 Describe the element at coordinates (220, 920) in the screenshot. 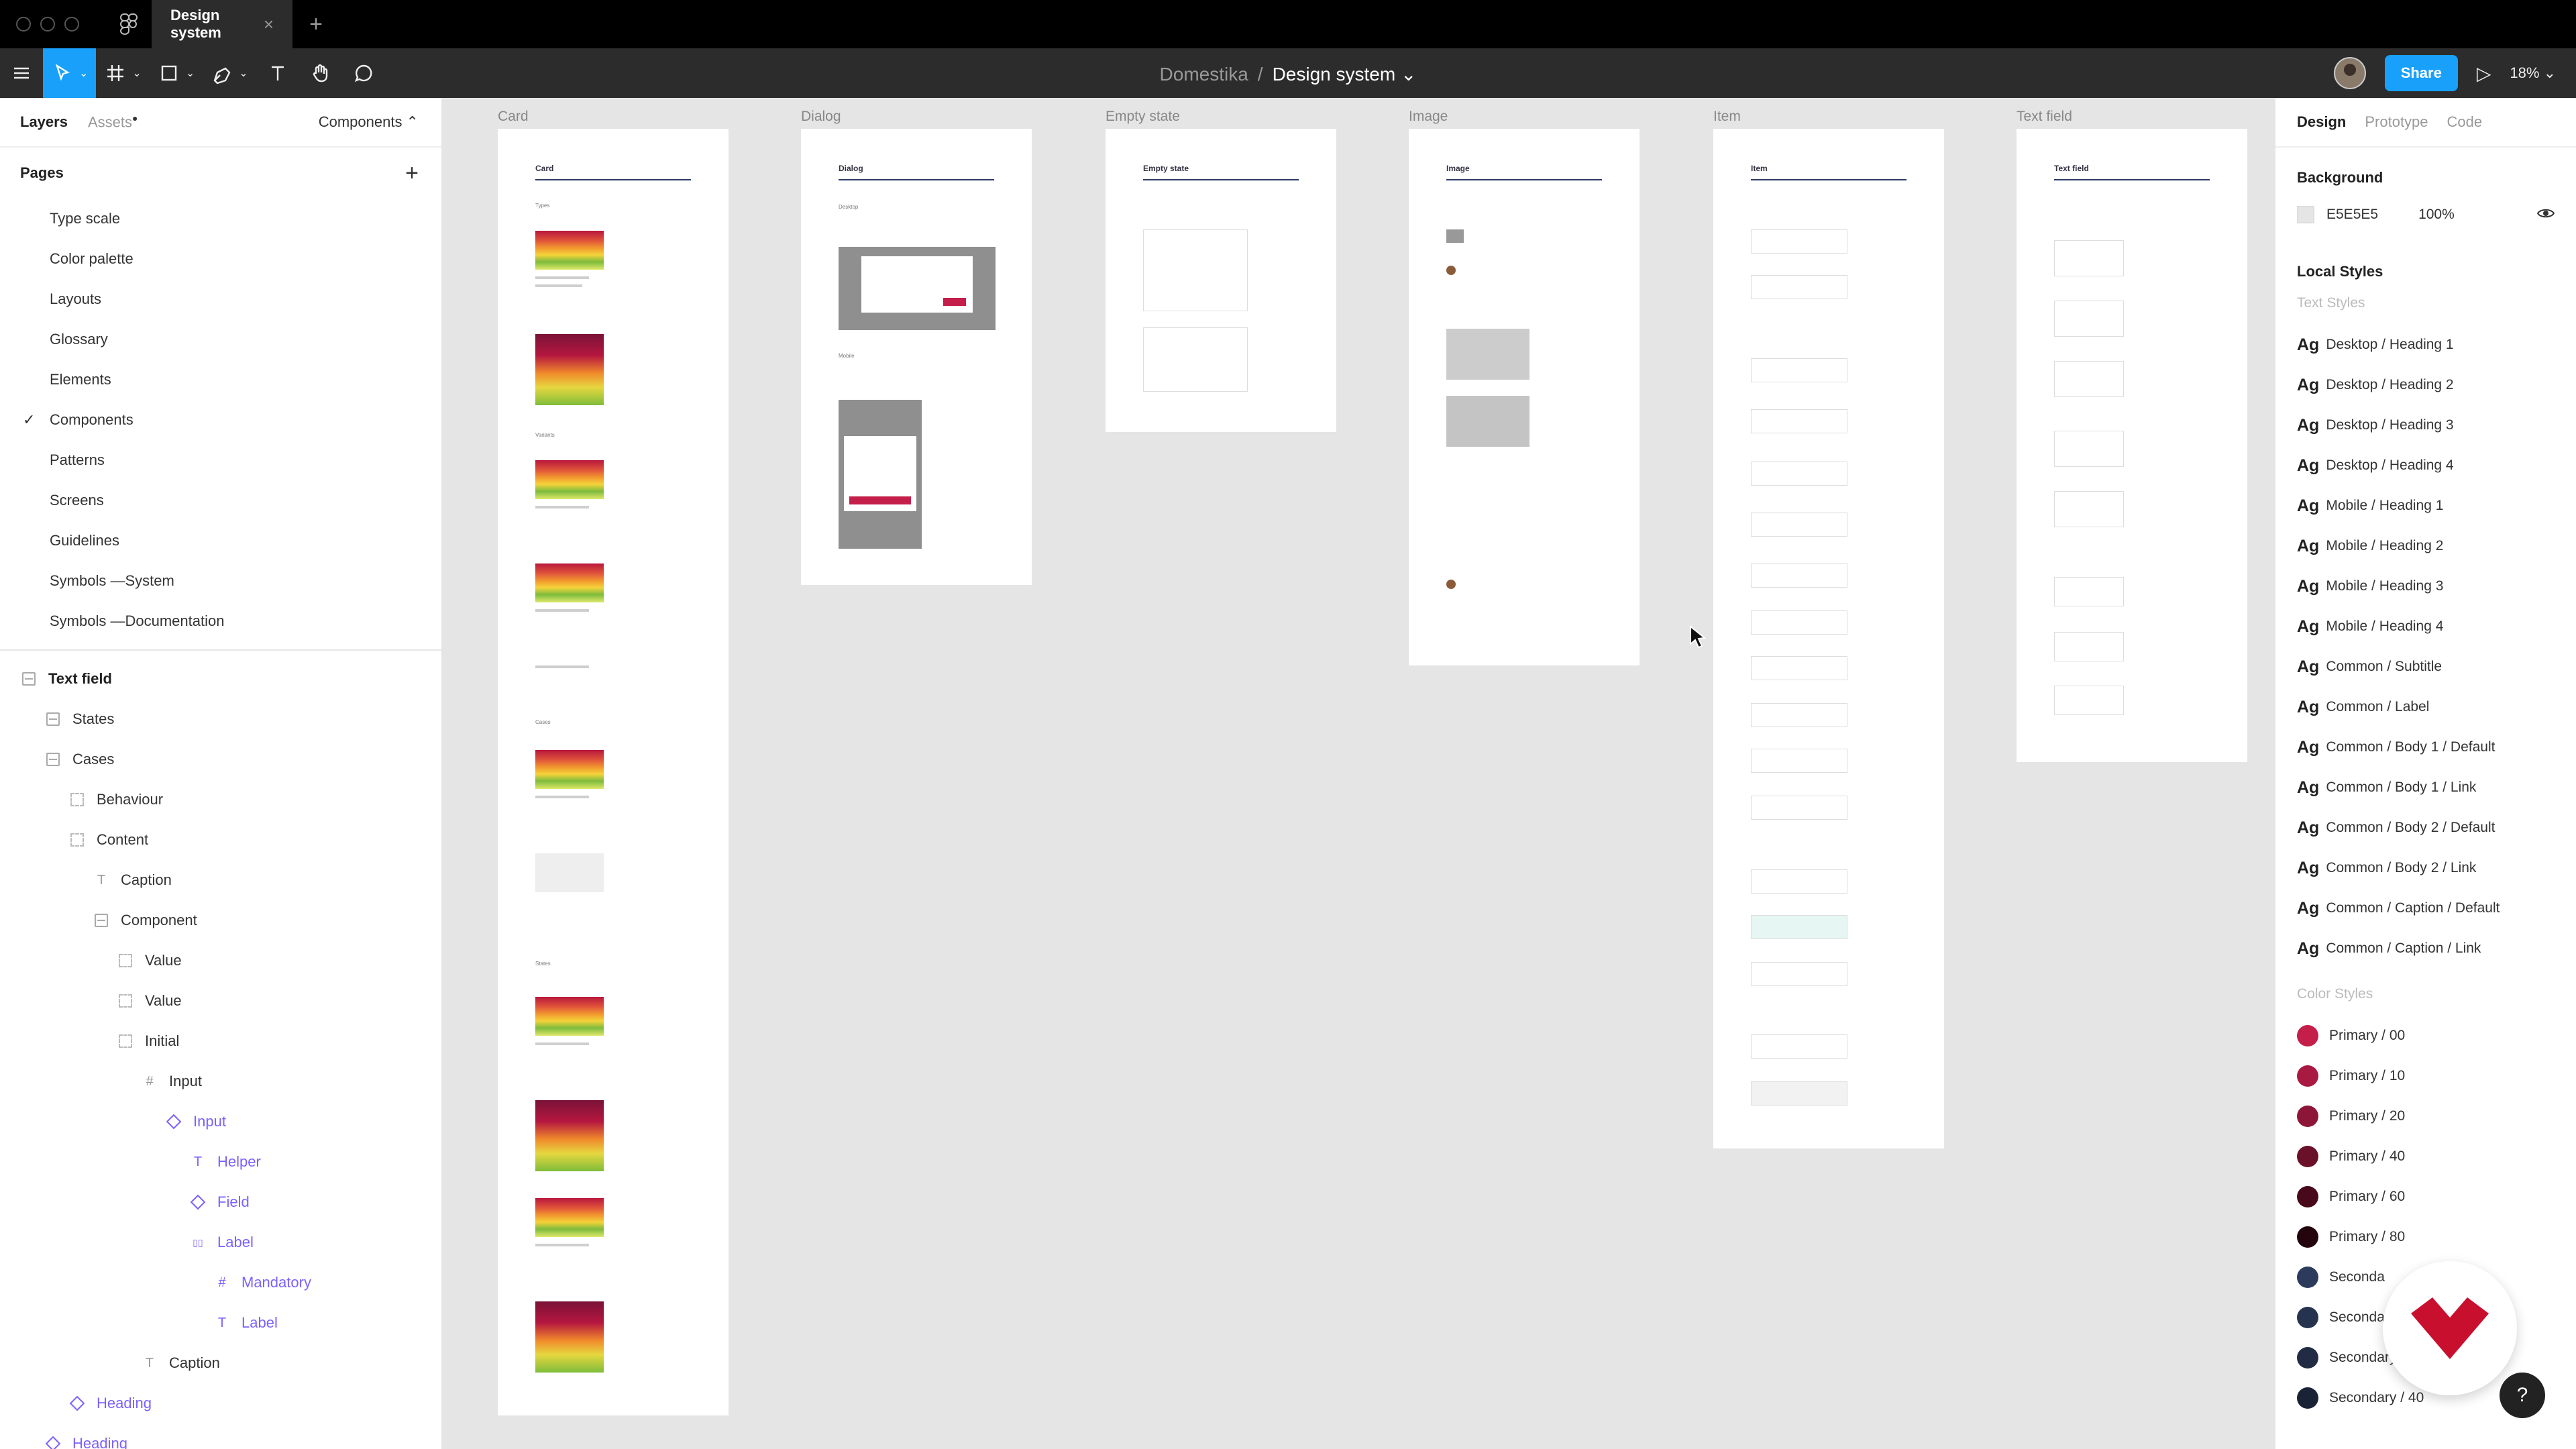

I see `layer-row: Component` at that location.